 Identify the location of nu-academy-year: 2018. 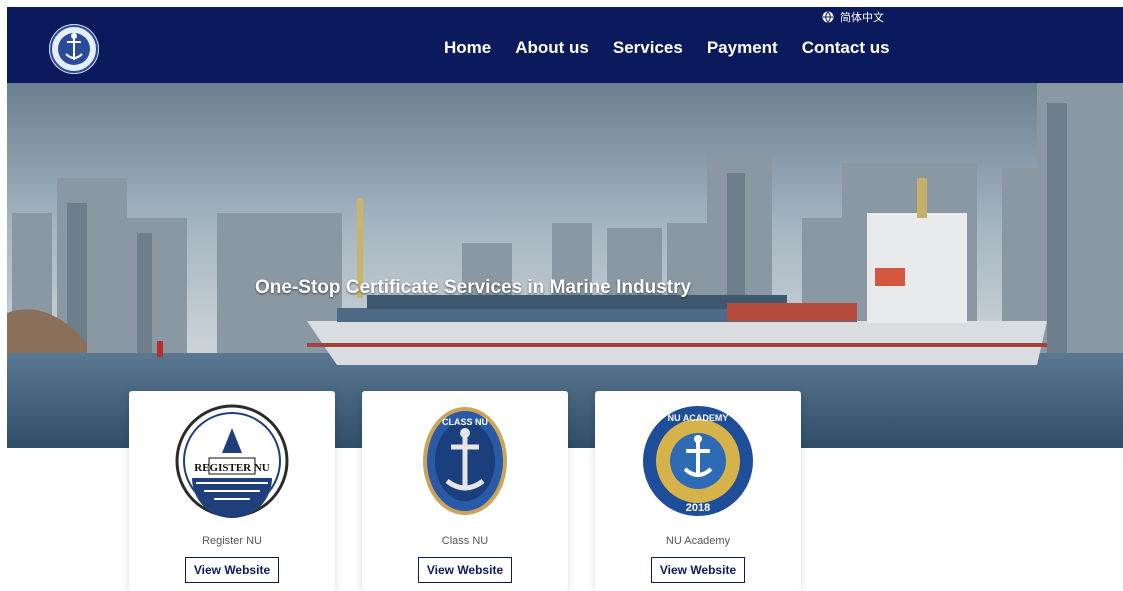
(698, 508).